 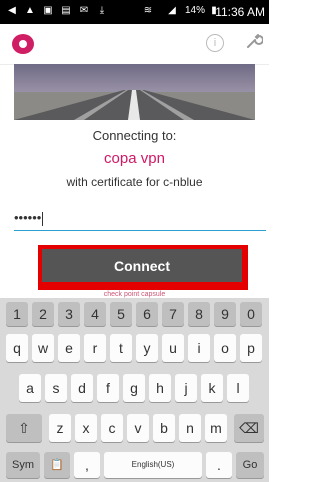 What do you see at coordinates (95, 348) in the screenshot?
I see `key-r: r` at bounding box center [95, 348].